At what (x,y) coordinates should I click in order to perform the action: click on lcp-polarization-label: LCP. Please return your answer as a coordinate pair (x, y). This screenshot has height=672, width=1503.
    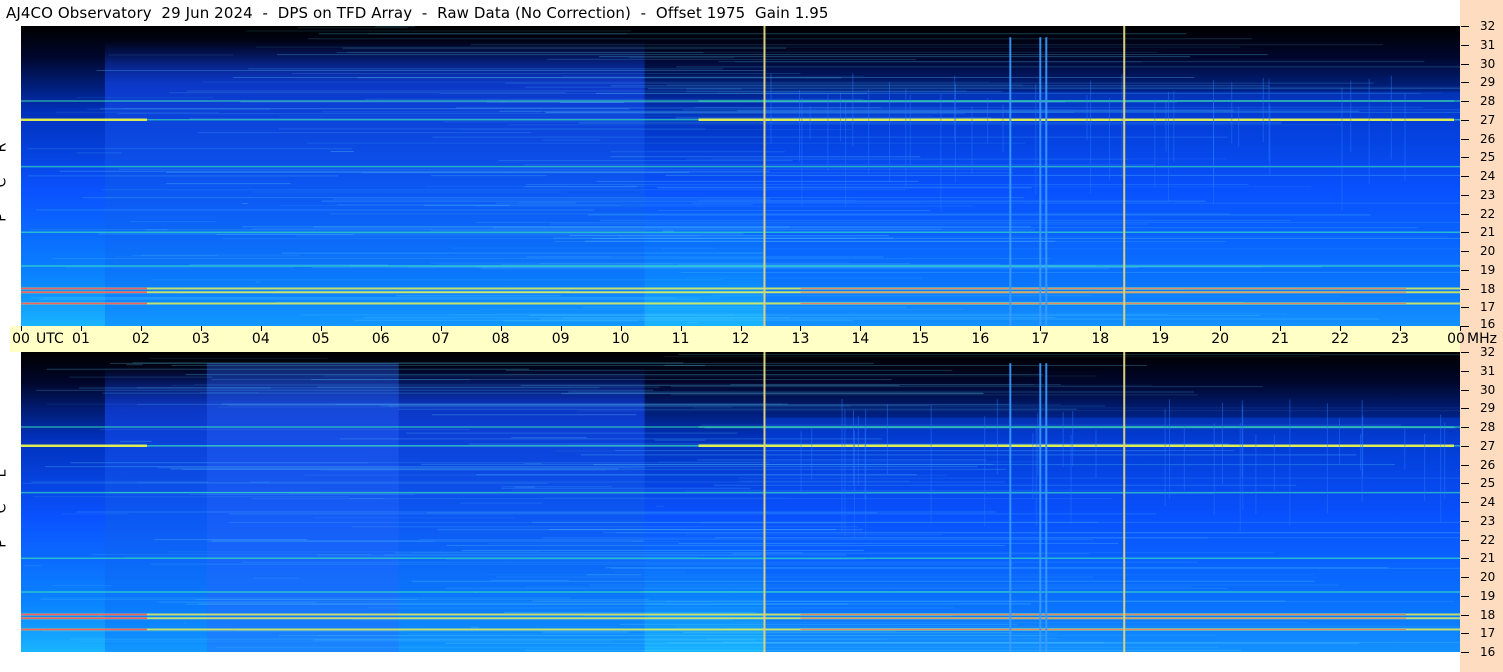
    Looking at the image, I should click on (10, 508).